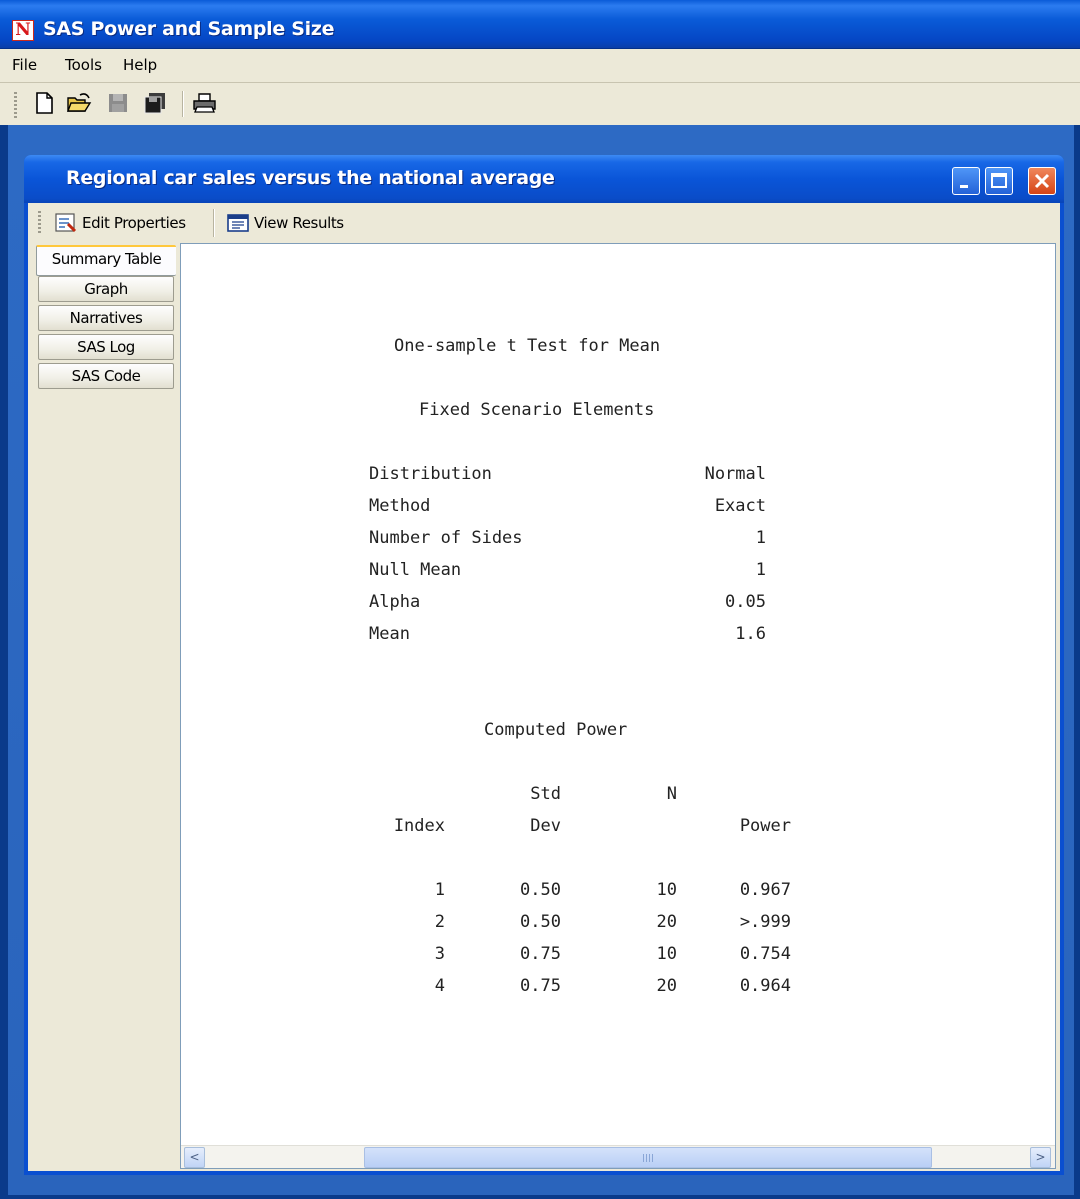 This screenshot has height=1199, width=1080. Describe the element at coordinates (765, 954) in the screenshot. I see `power-cell: 0.754` at that location.